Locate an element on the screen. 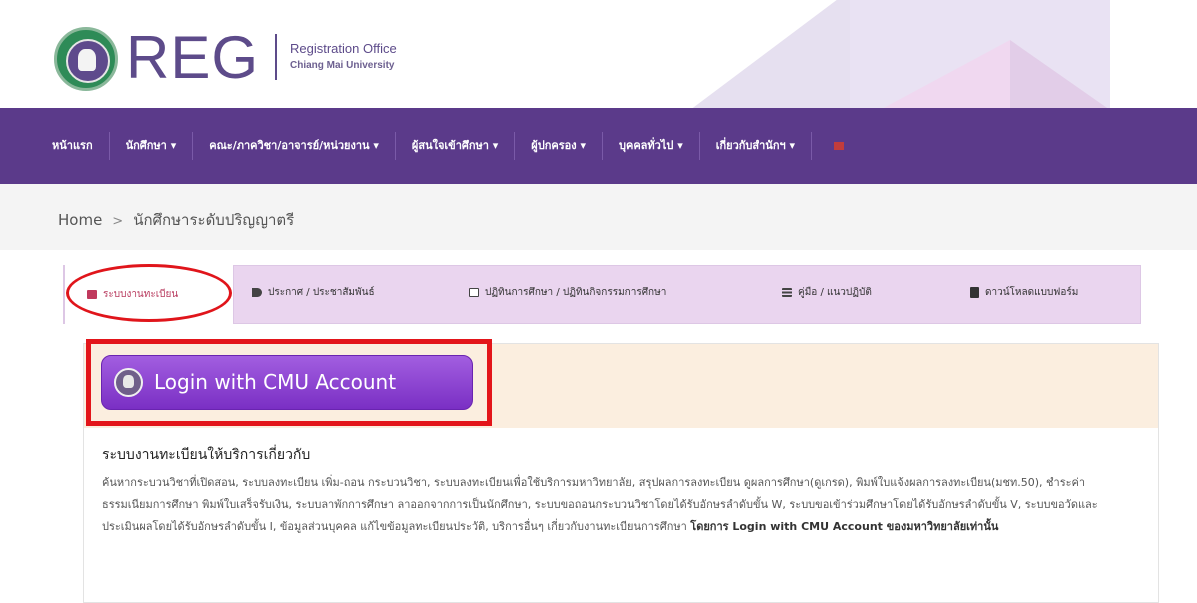 Image resolution: width=1197 pixels, height=603 pixels. tab-academic-calendar: ปฏิทินการศึกษา / ปฏิทินกิจกรรมการศึกษา is located at coordinates (567, 292).